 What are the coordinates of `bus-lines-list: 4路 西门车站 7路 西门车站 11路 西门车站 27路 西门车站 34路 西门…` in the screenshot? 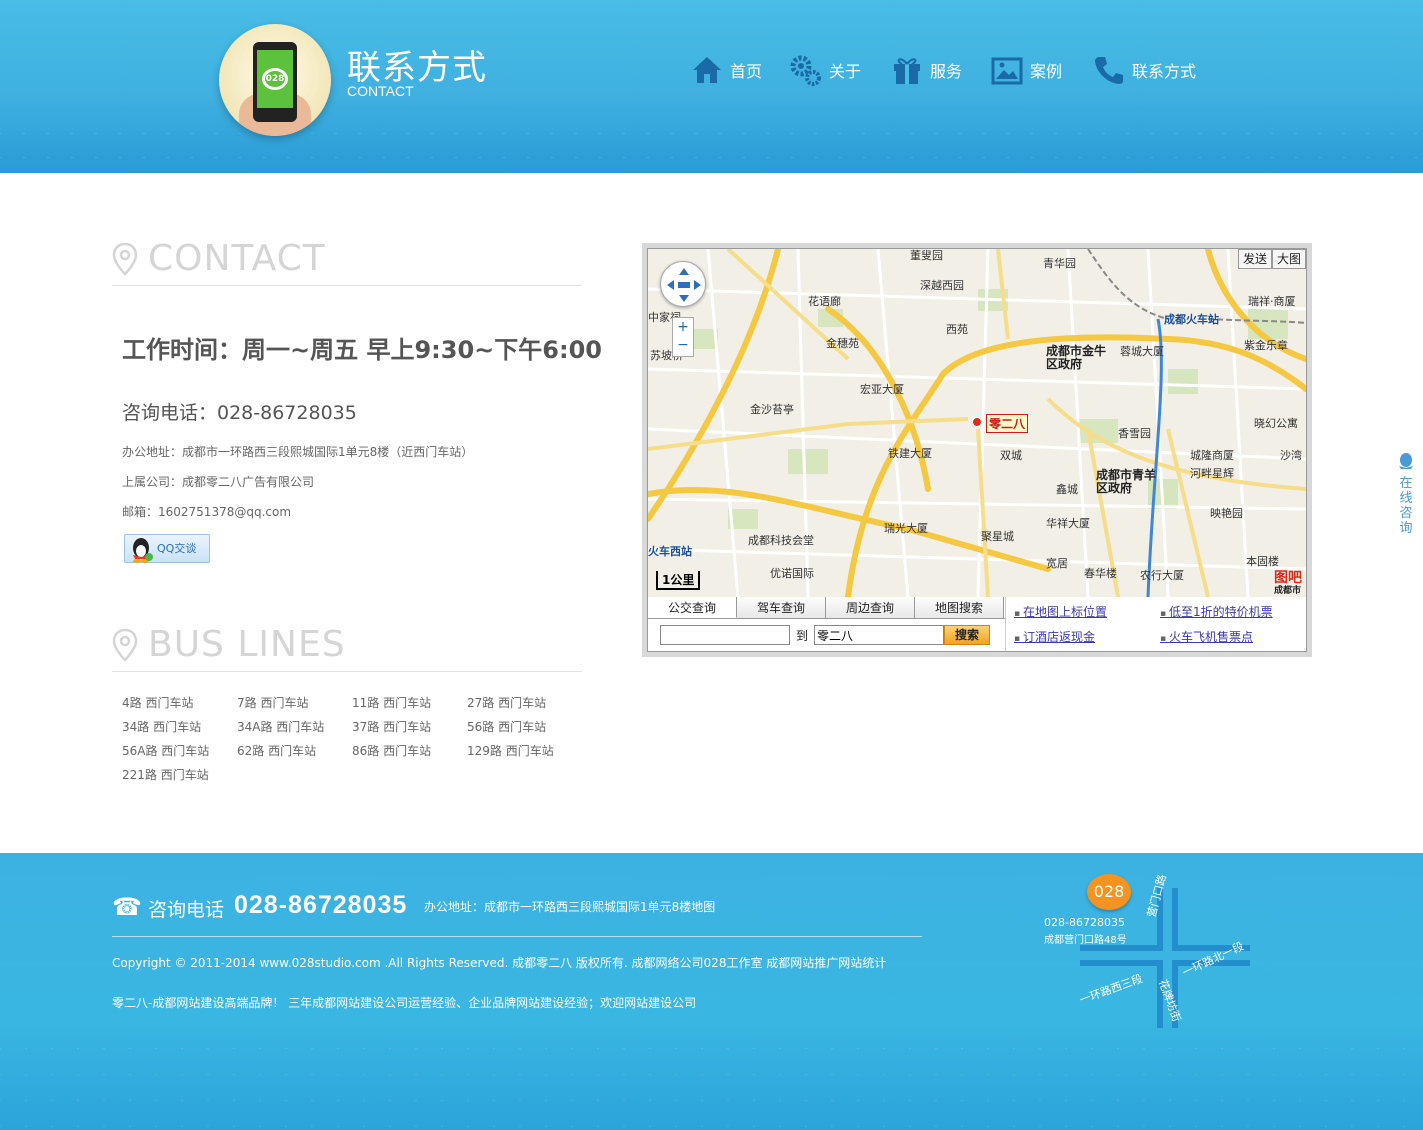 It's located at (357, 739).